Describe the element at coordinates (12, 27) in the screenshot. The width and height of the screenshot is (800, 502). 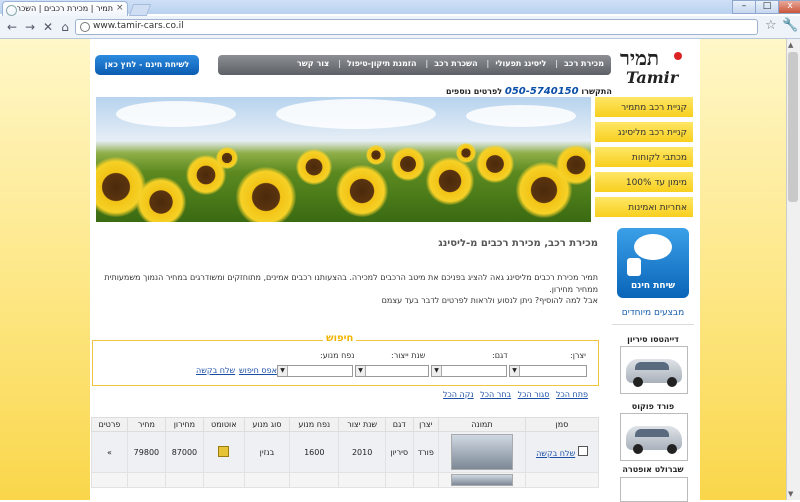
I see `back-icon: ←` at that location.